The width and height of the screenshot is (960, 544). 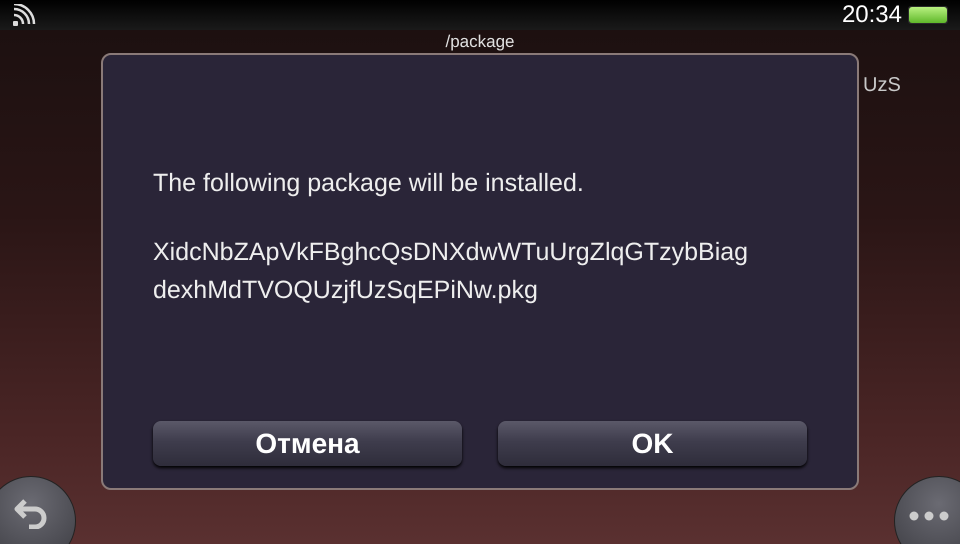 I want to click on back-arrow-icon, so click(x=31, y=513).